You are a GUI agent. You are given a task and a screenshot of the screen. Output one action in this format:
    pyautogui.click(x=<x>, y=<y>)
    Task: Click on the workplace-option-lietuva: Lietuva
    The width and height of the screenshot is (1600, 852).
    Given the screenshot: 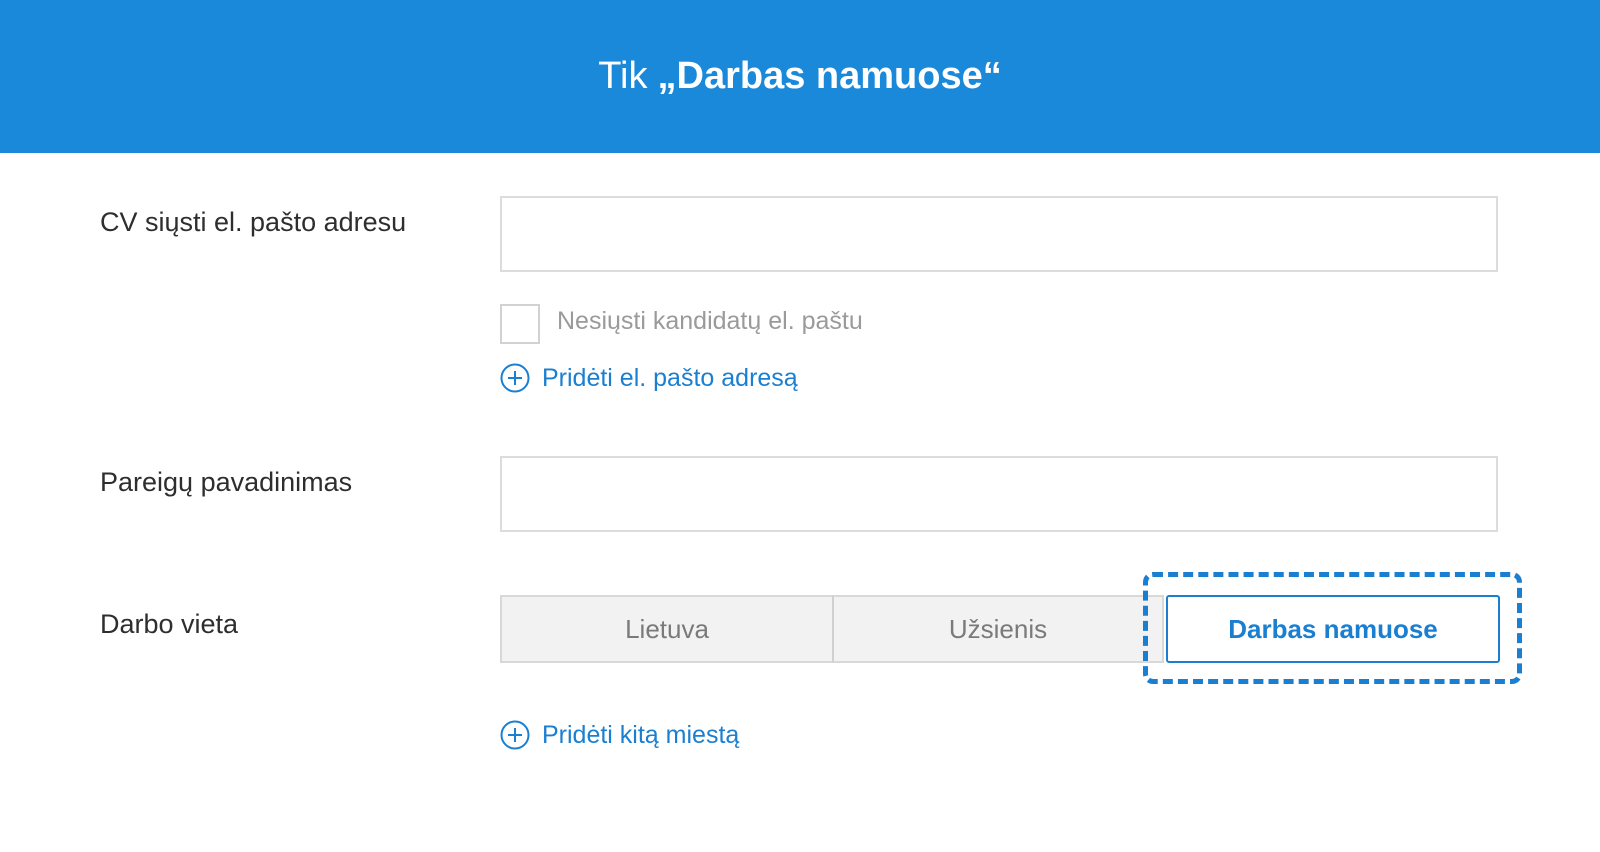 What is the action you would take?
    pyautogui.click(x=667, y=629)
    